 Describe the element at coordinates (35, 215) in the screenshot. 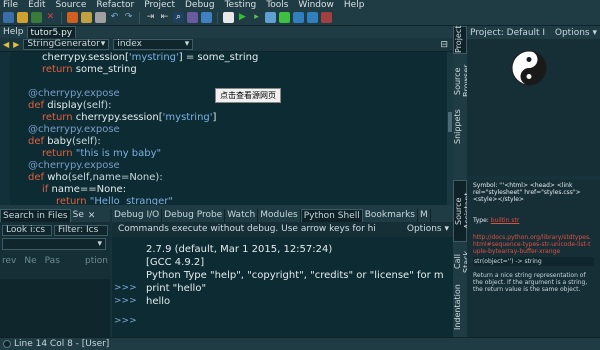

I see `tab-search-in-files: Search in Files` at that location.